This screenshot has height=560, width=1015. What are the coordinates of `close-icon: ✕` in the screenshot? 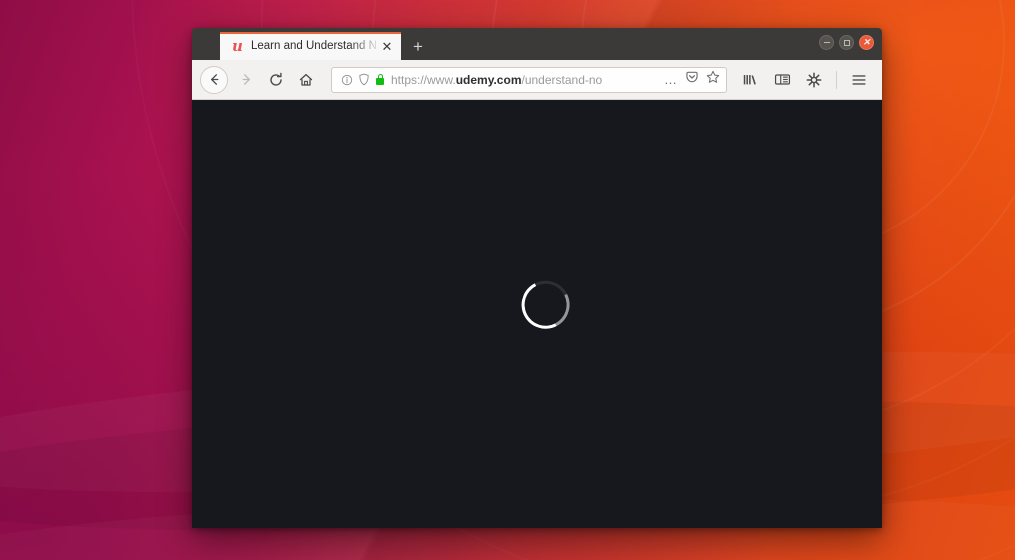 It's located at (387, 46).